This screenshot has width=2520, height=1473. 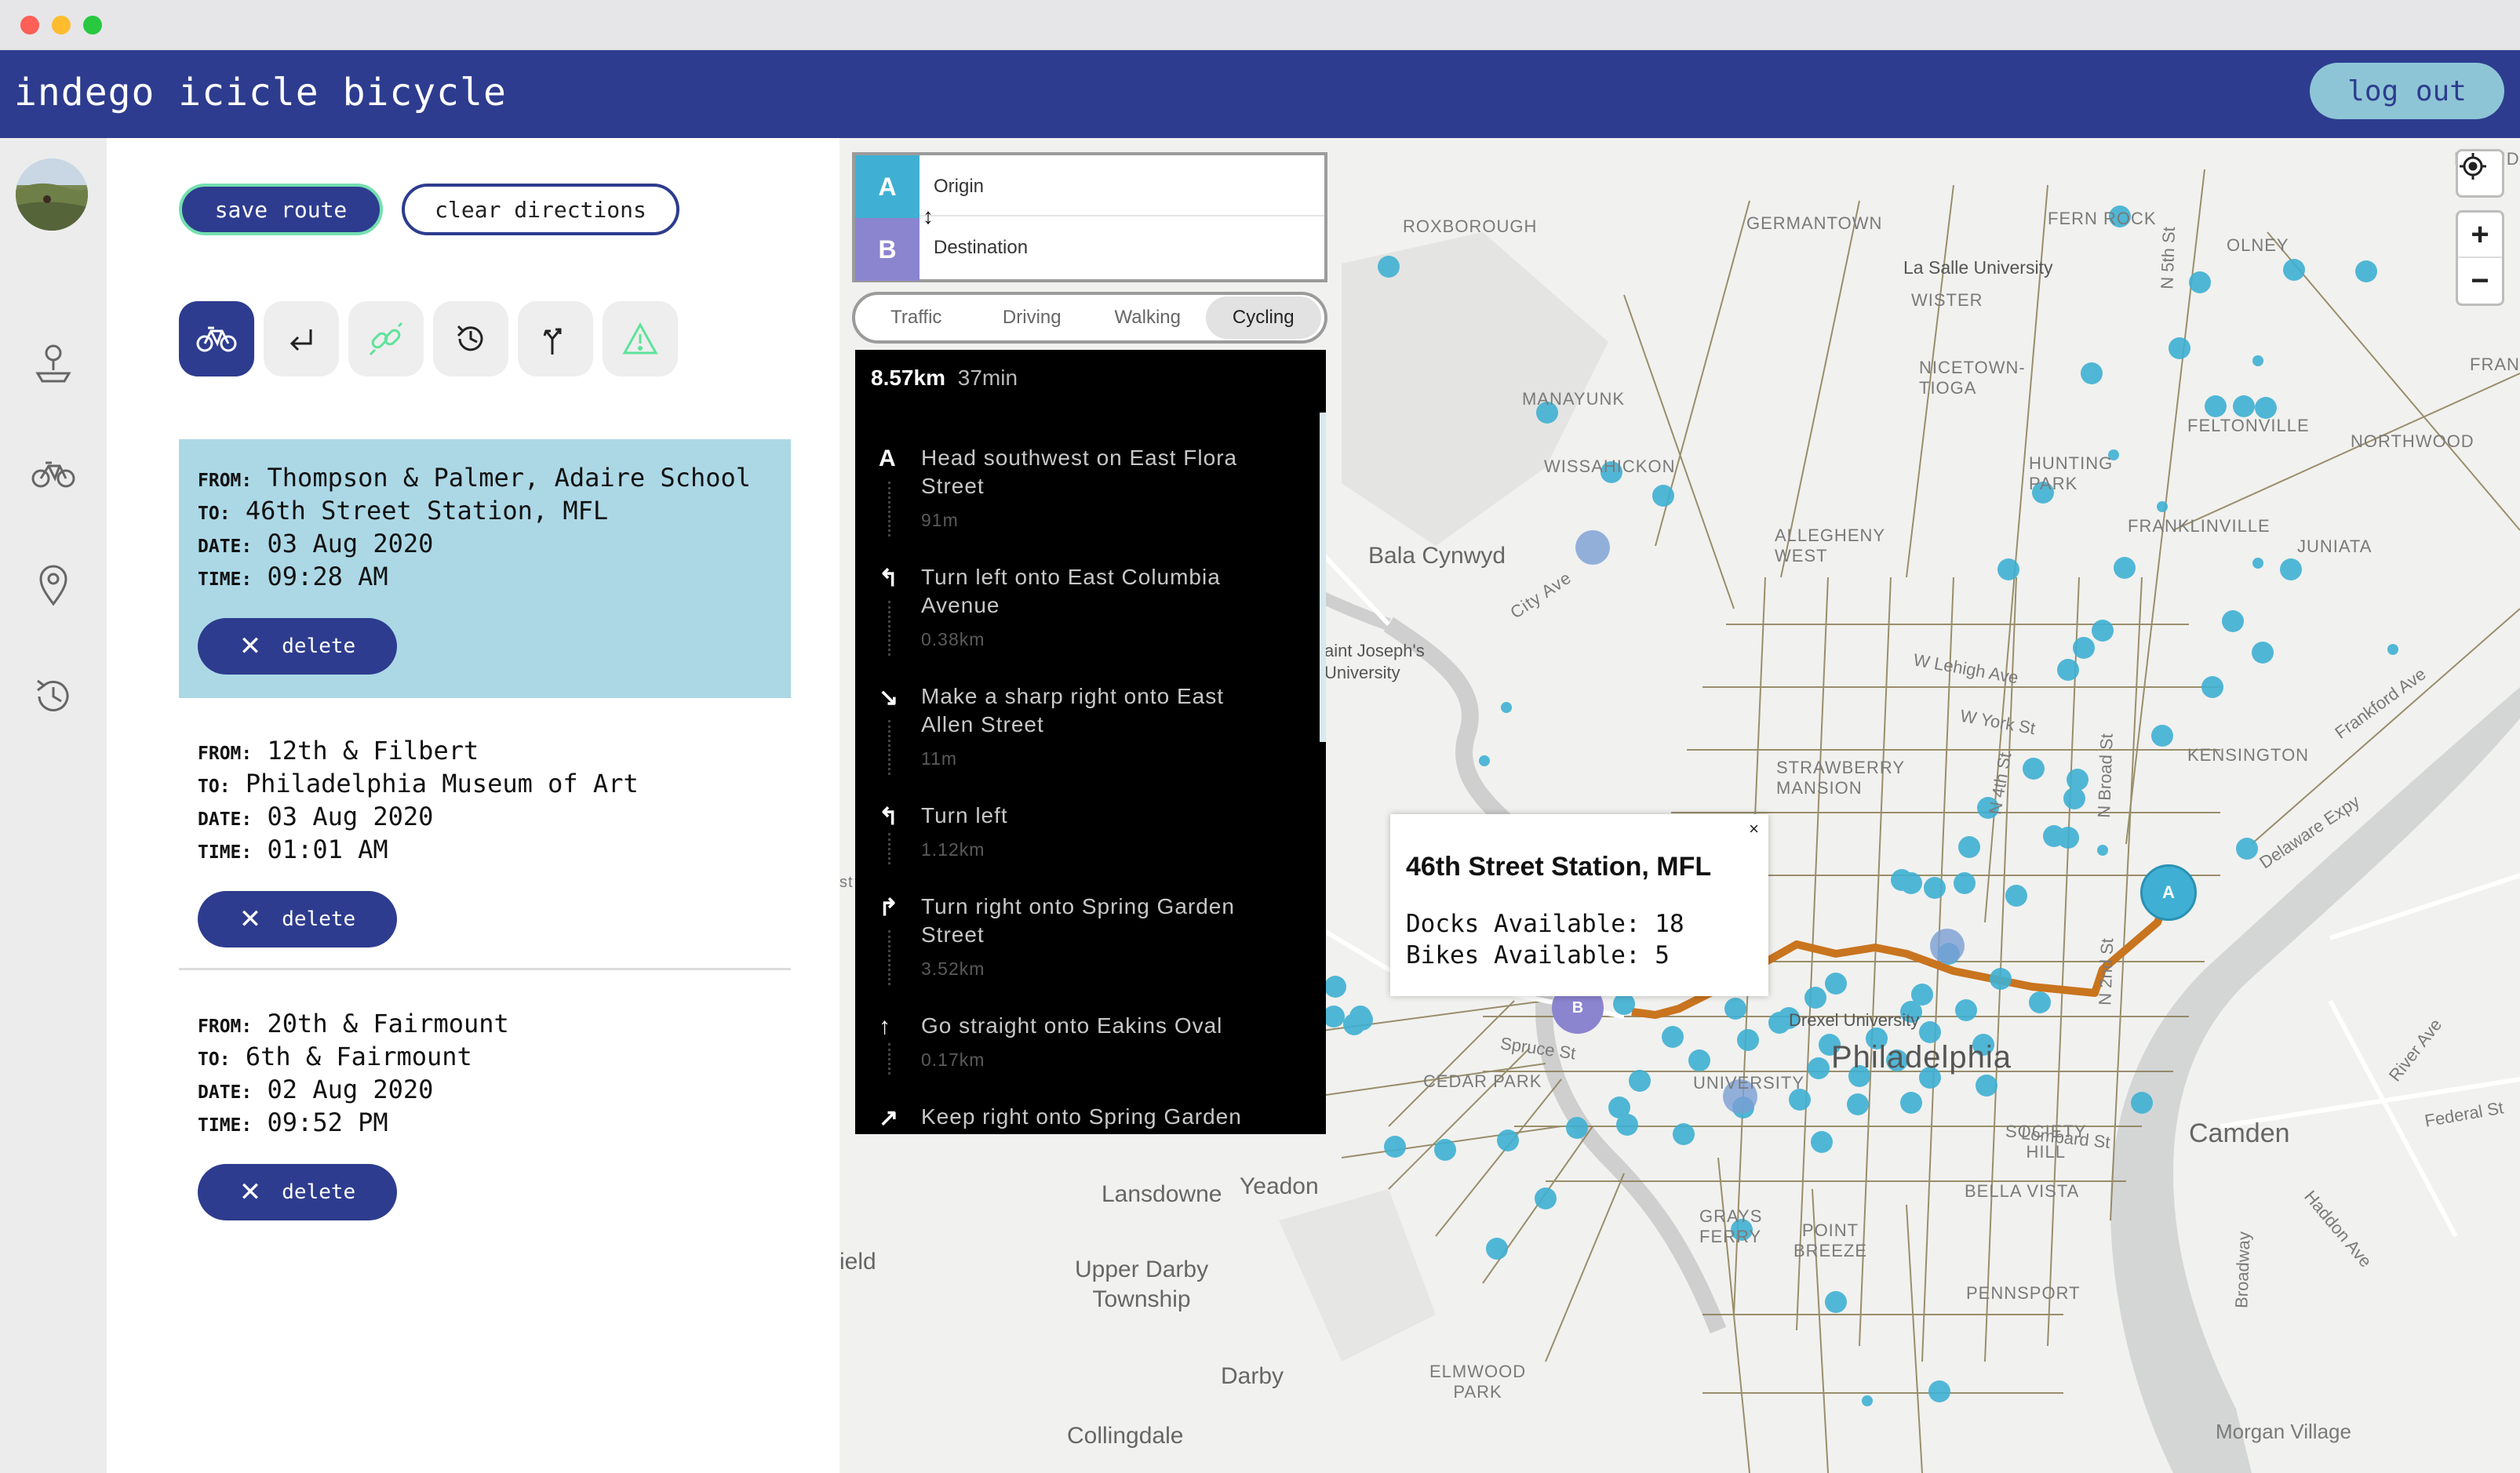 I want to click on bicycle-tool-button, so click(x=216, y=339).